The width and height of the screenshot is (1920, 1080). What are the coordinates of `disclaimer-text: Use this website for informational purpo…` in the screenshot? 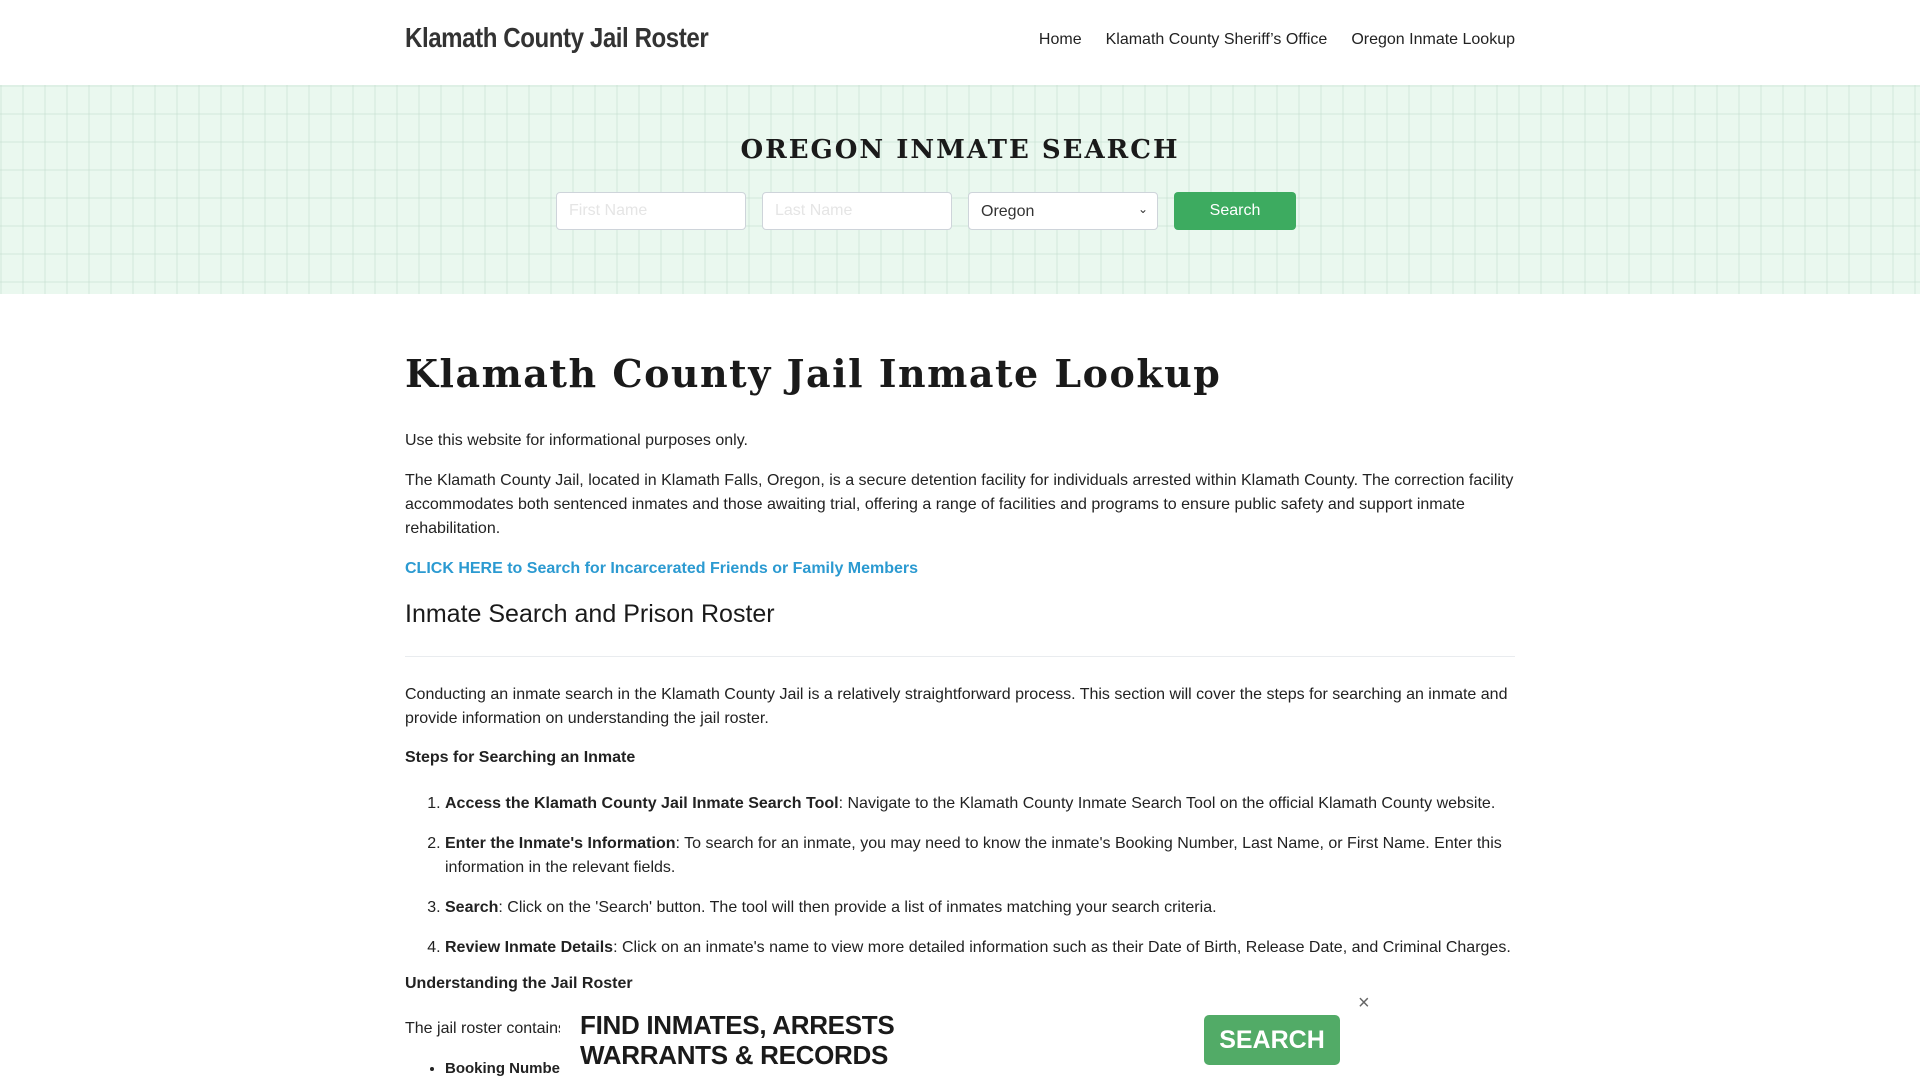 It's located at (576, 440).